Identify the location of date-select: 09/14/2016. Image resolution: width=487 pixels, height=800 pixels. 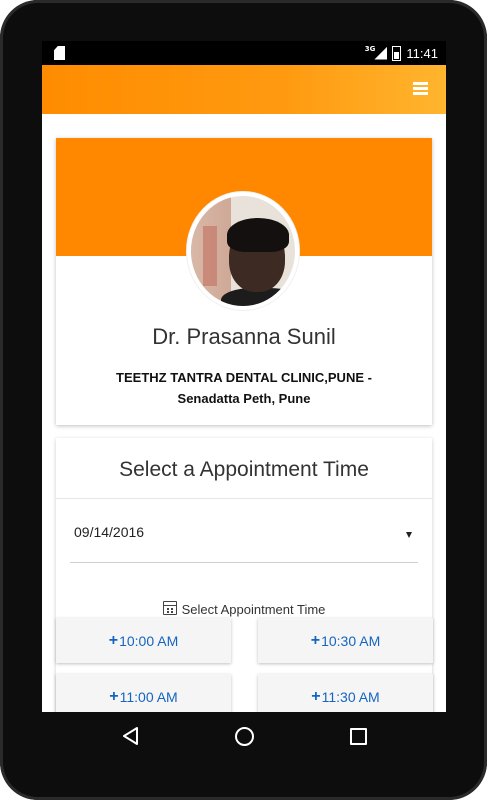
(244, 539).